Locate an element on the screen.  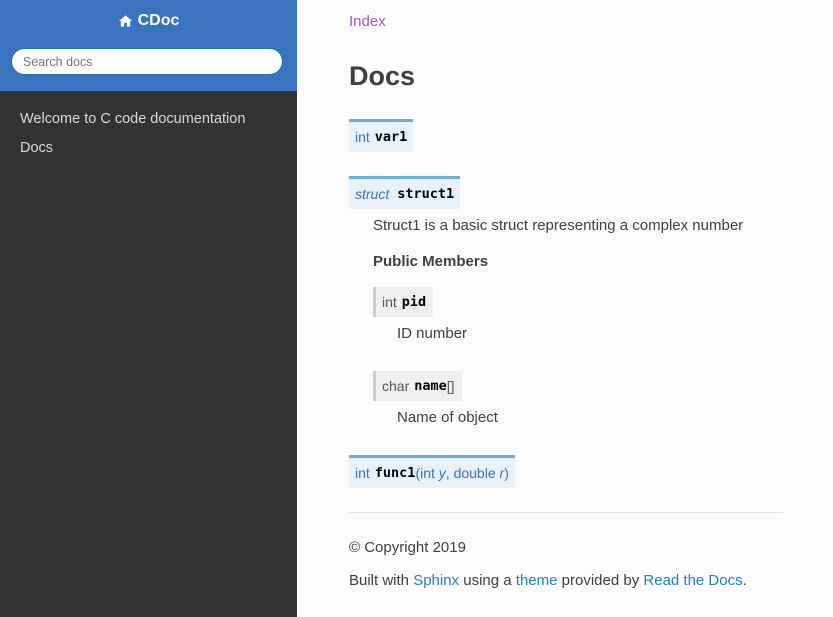
func1-param-sep: , is located at coordinates (449, 473).